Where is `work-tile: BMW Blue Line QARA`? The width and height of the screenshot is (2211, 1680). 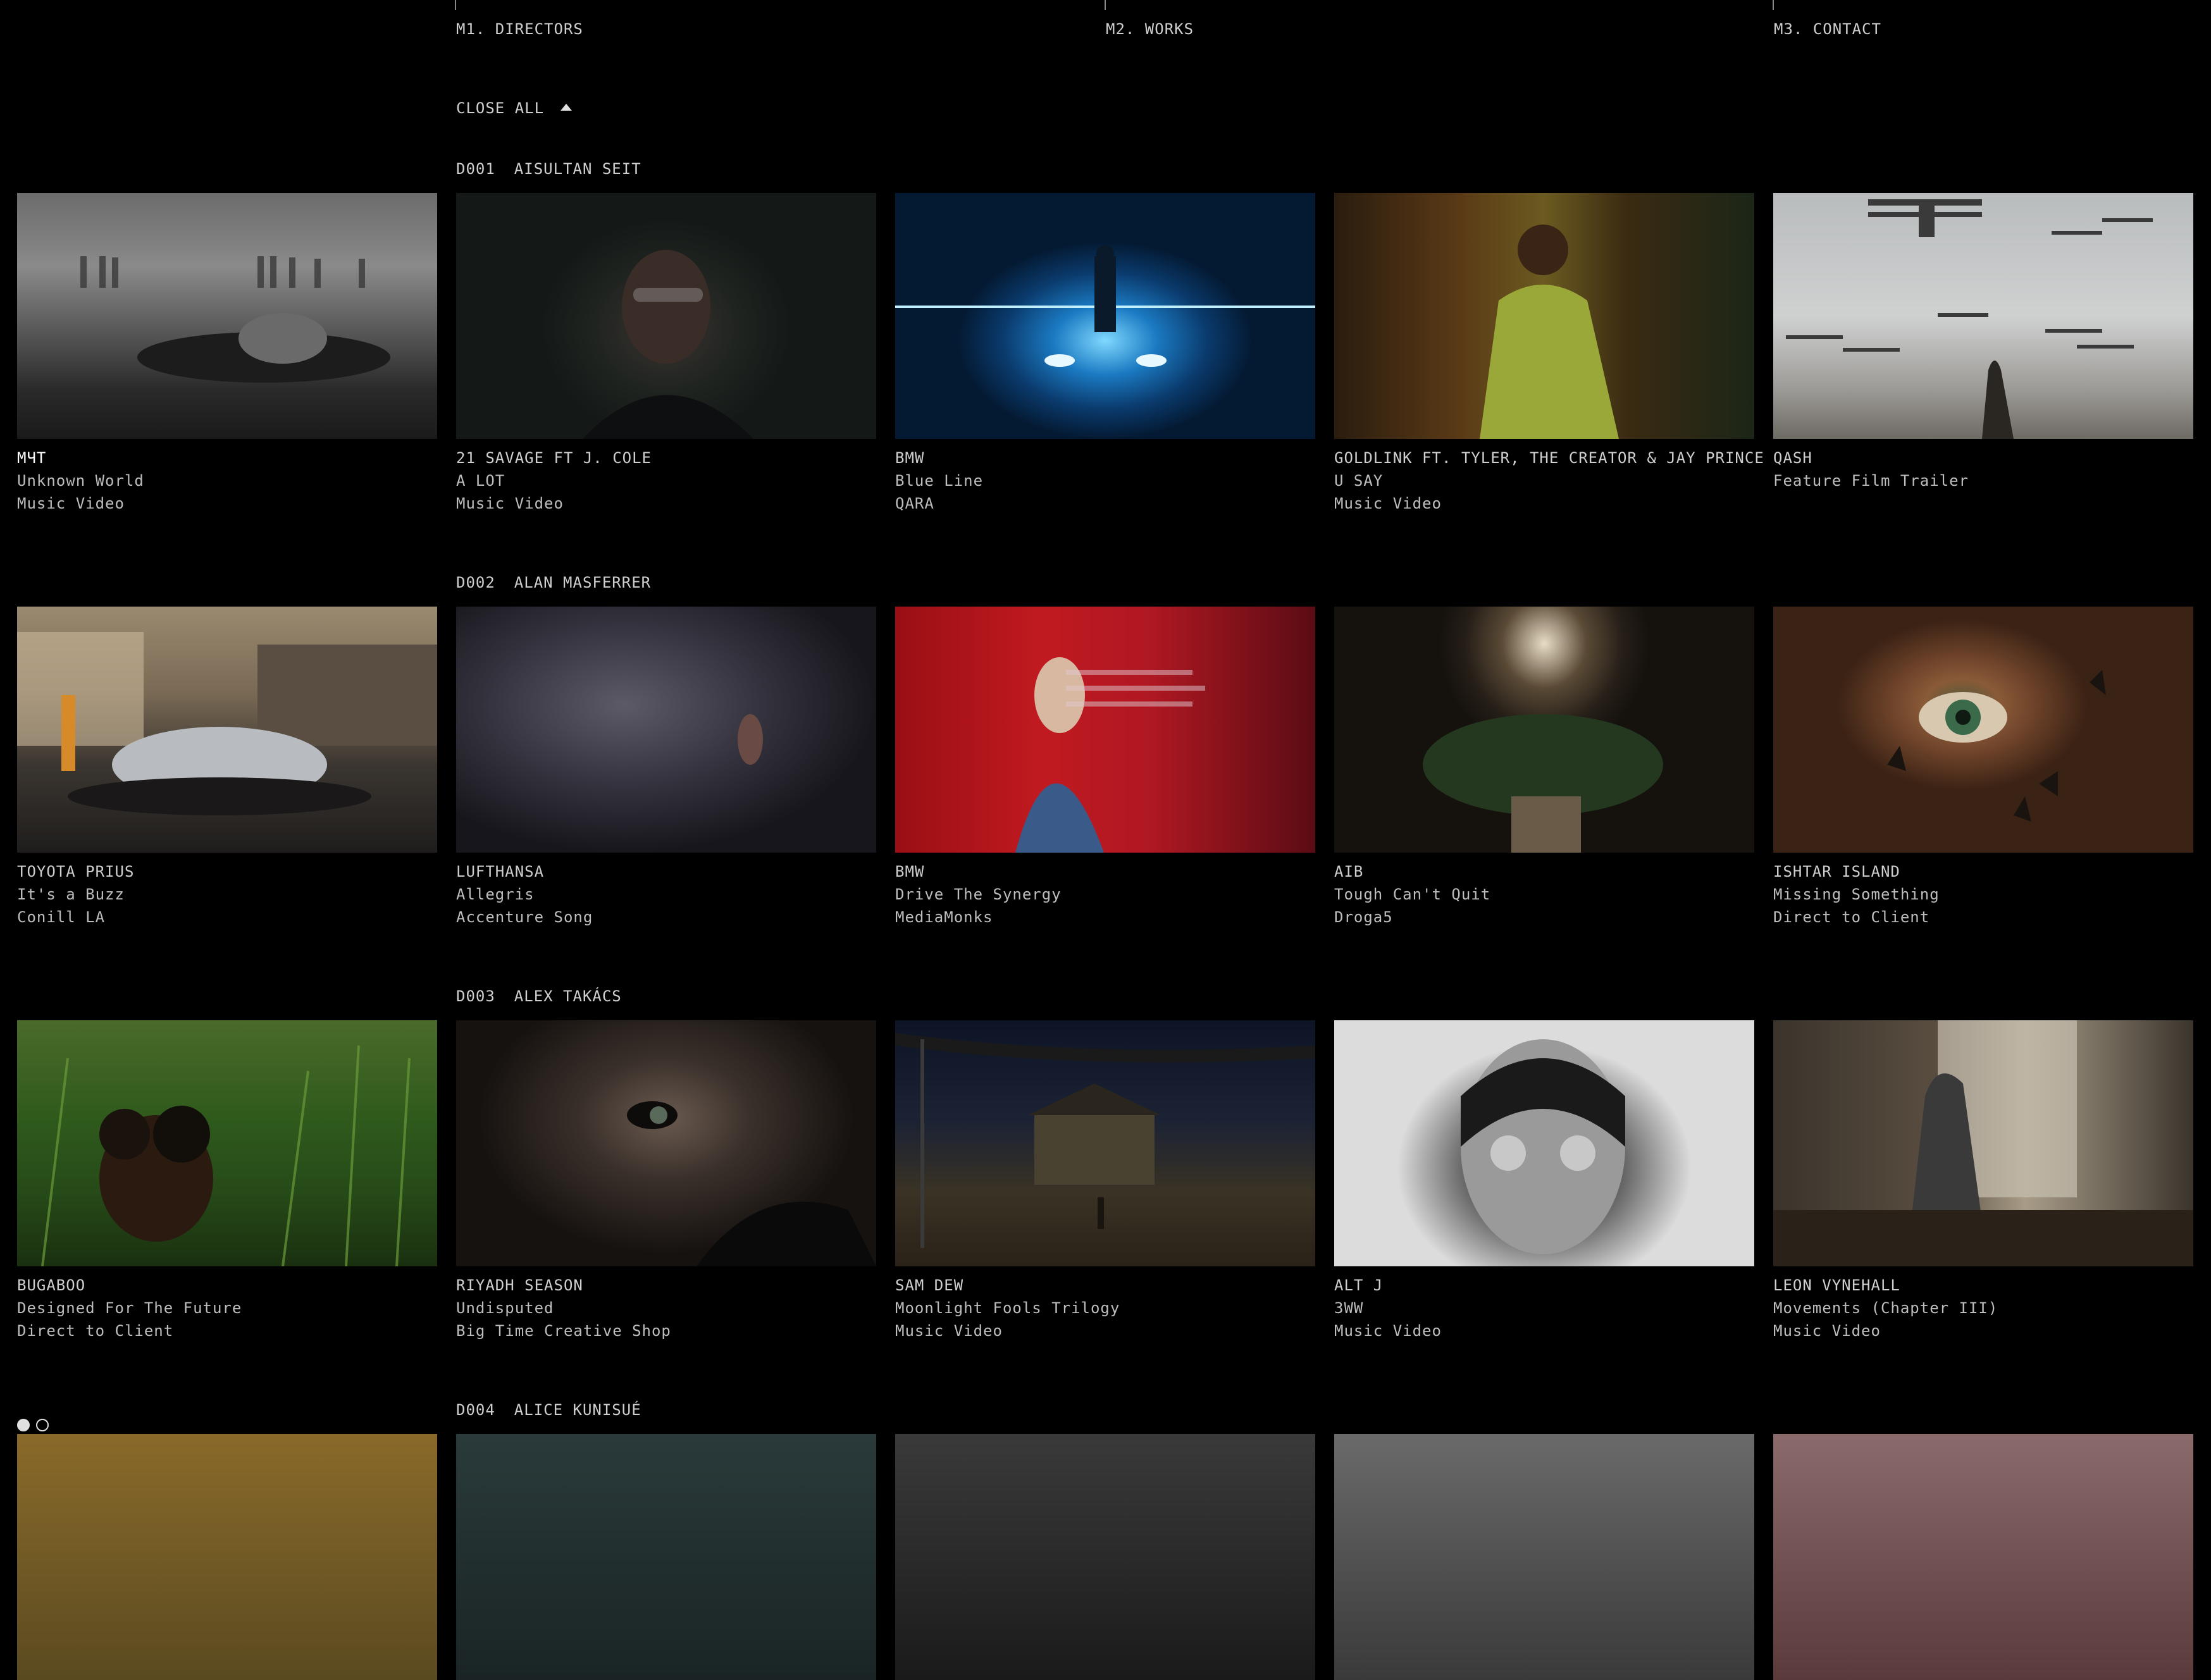
work-tile: BMW Blue Line QARA is located at coordinates (1105, 354).